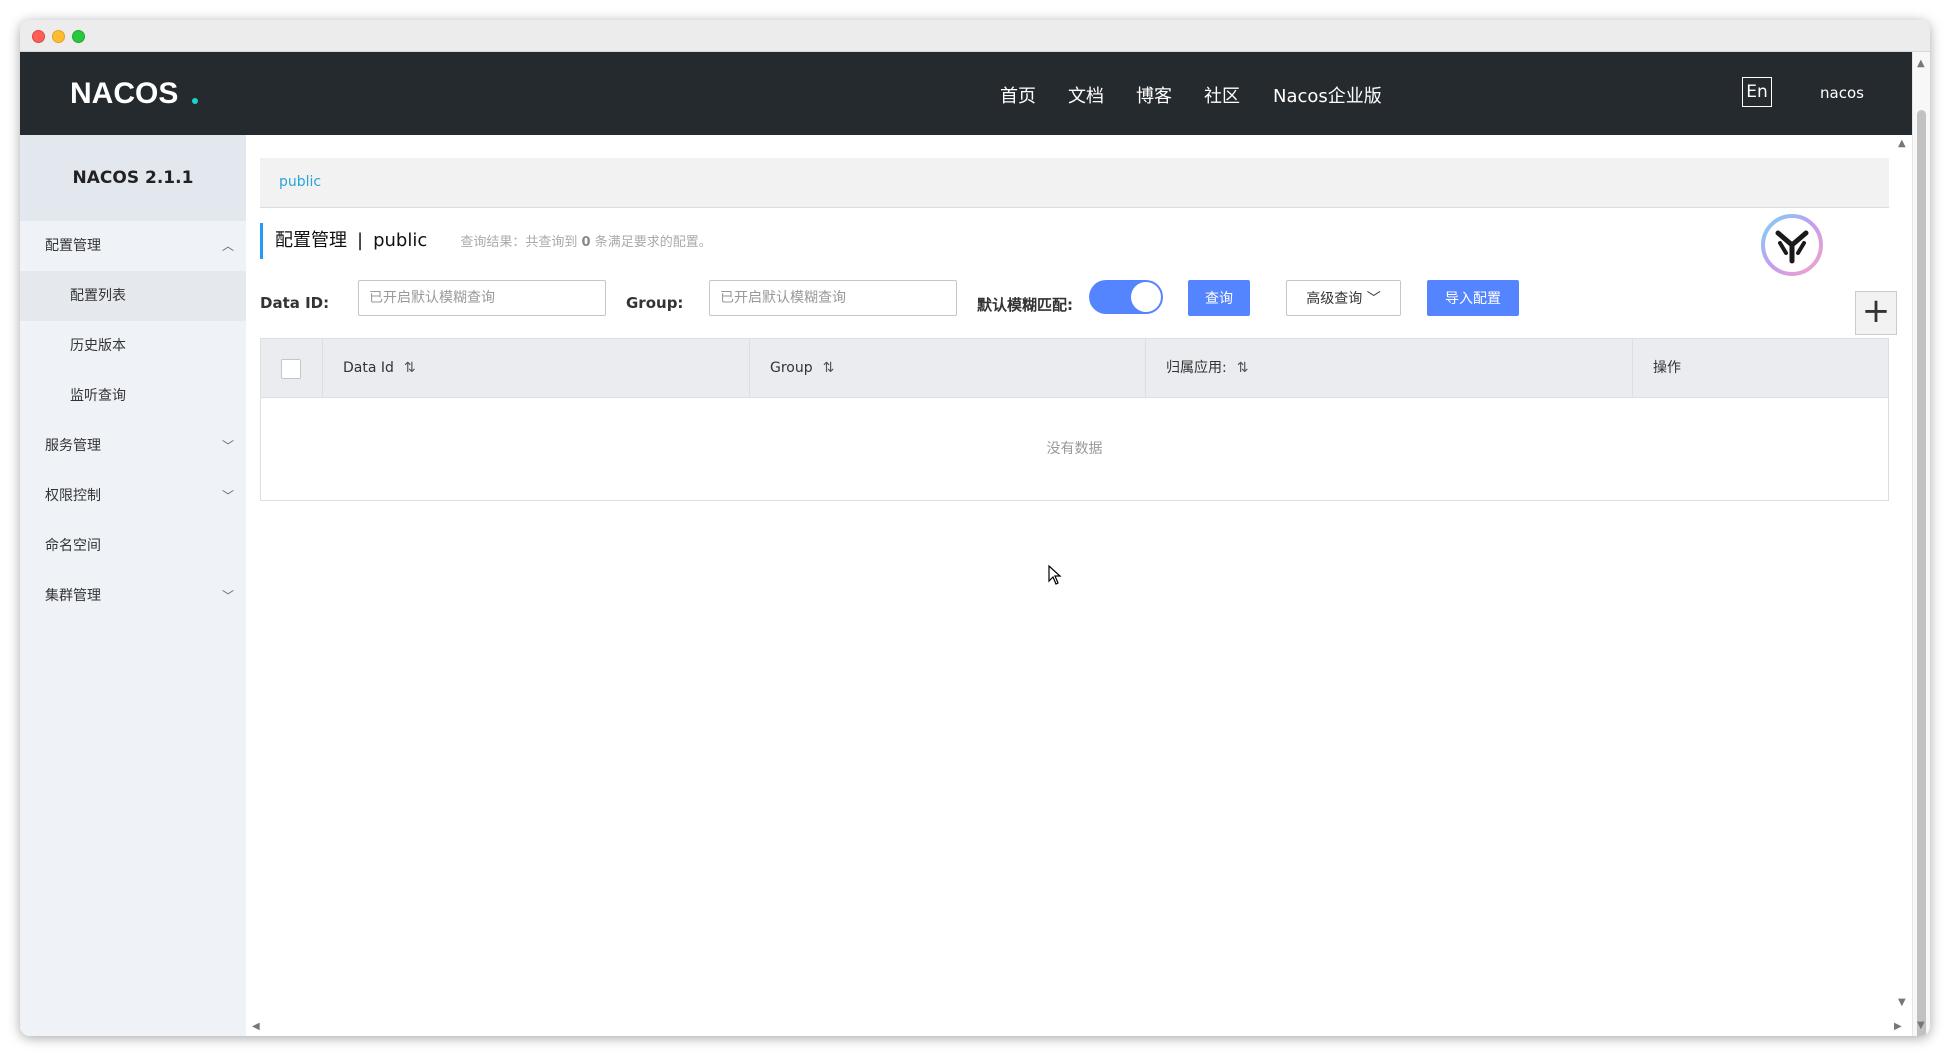 This screenshot has height=1056, width=1950. Describe the element at coordinates (833, 298) in the screenshot. I see `group-input` at that location.